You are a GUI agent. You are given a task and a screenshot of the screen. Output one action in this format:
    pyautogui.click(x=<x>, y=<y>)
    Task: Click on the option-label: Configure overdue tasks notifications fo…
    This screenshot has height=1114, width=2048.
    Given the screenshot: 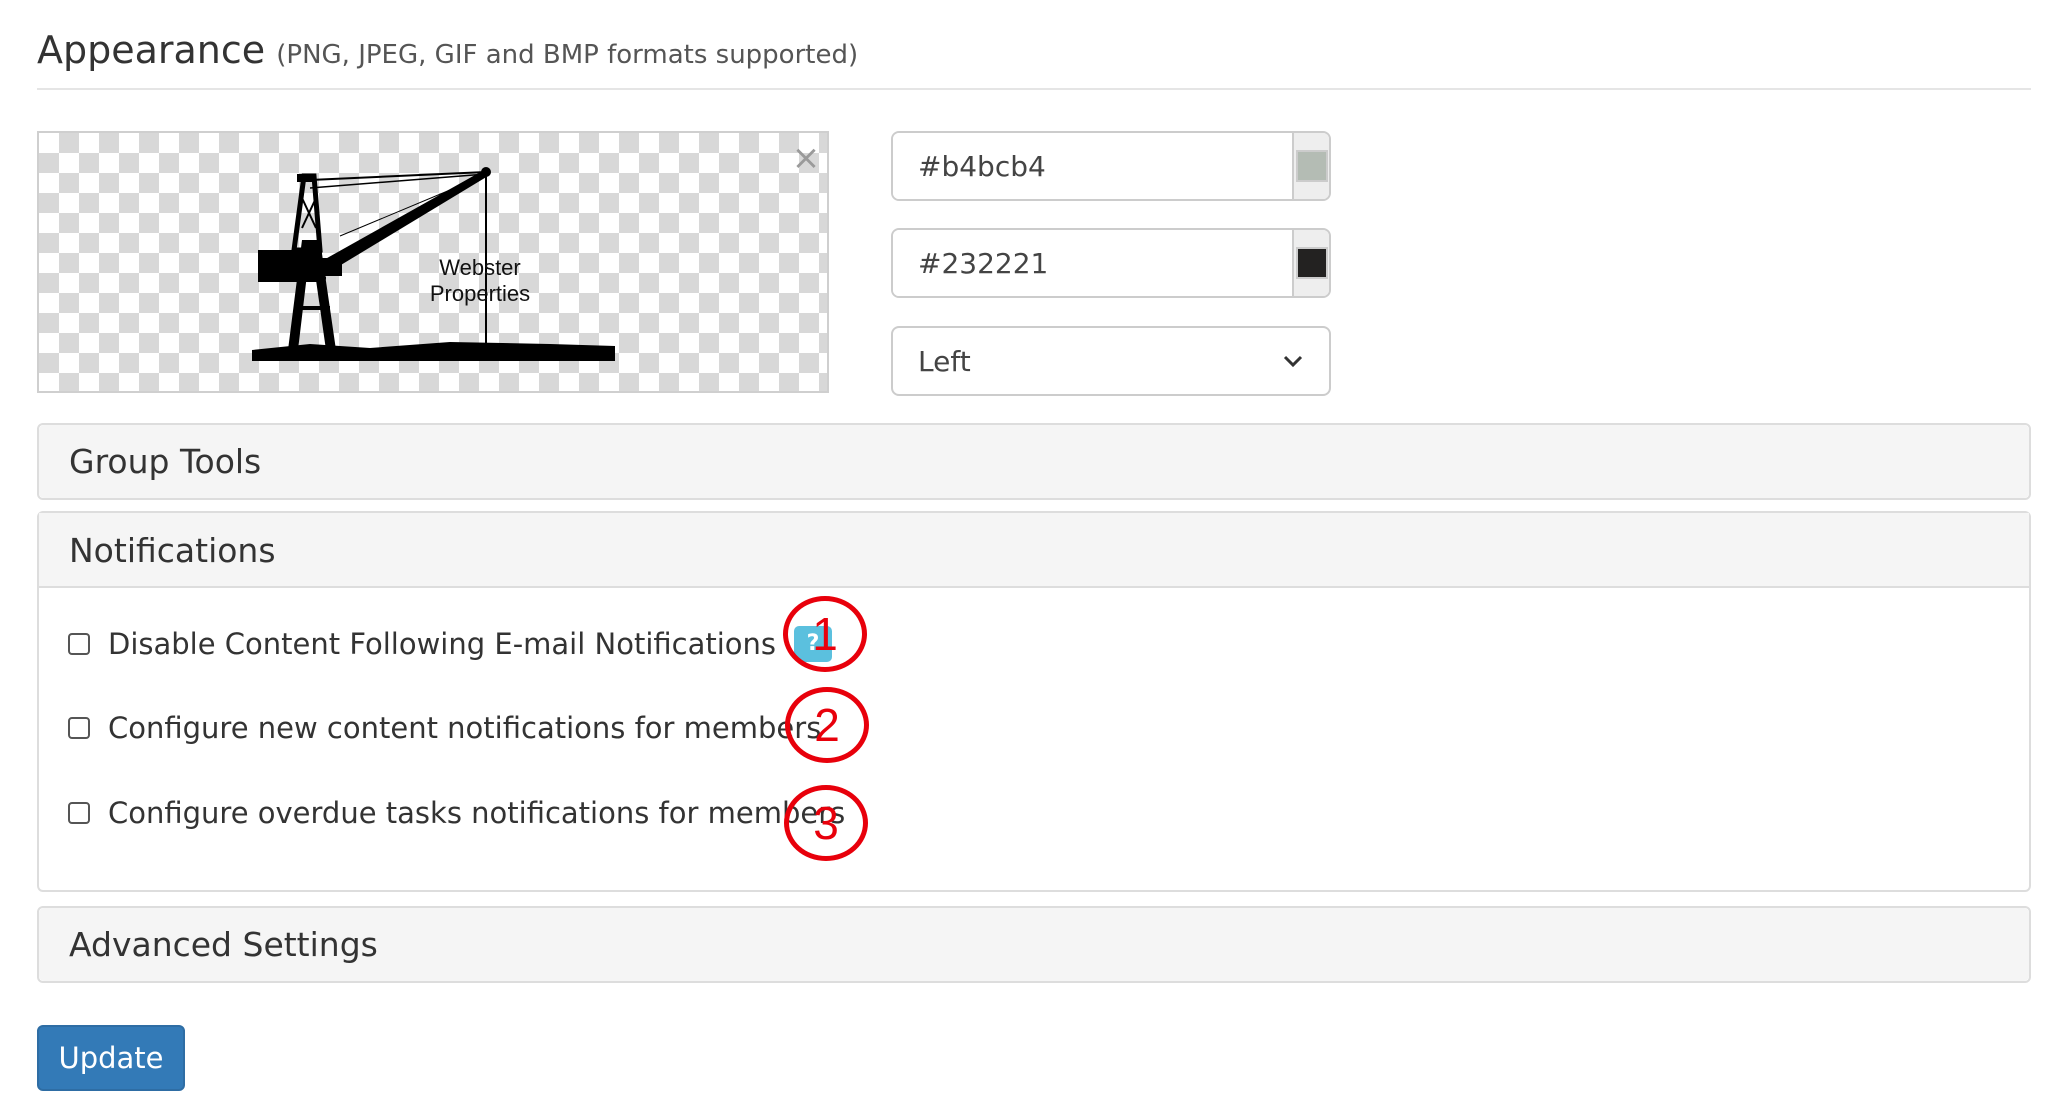 What is the action you would take?
    pyautogui.click(x=477, y=813)
    